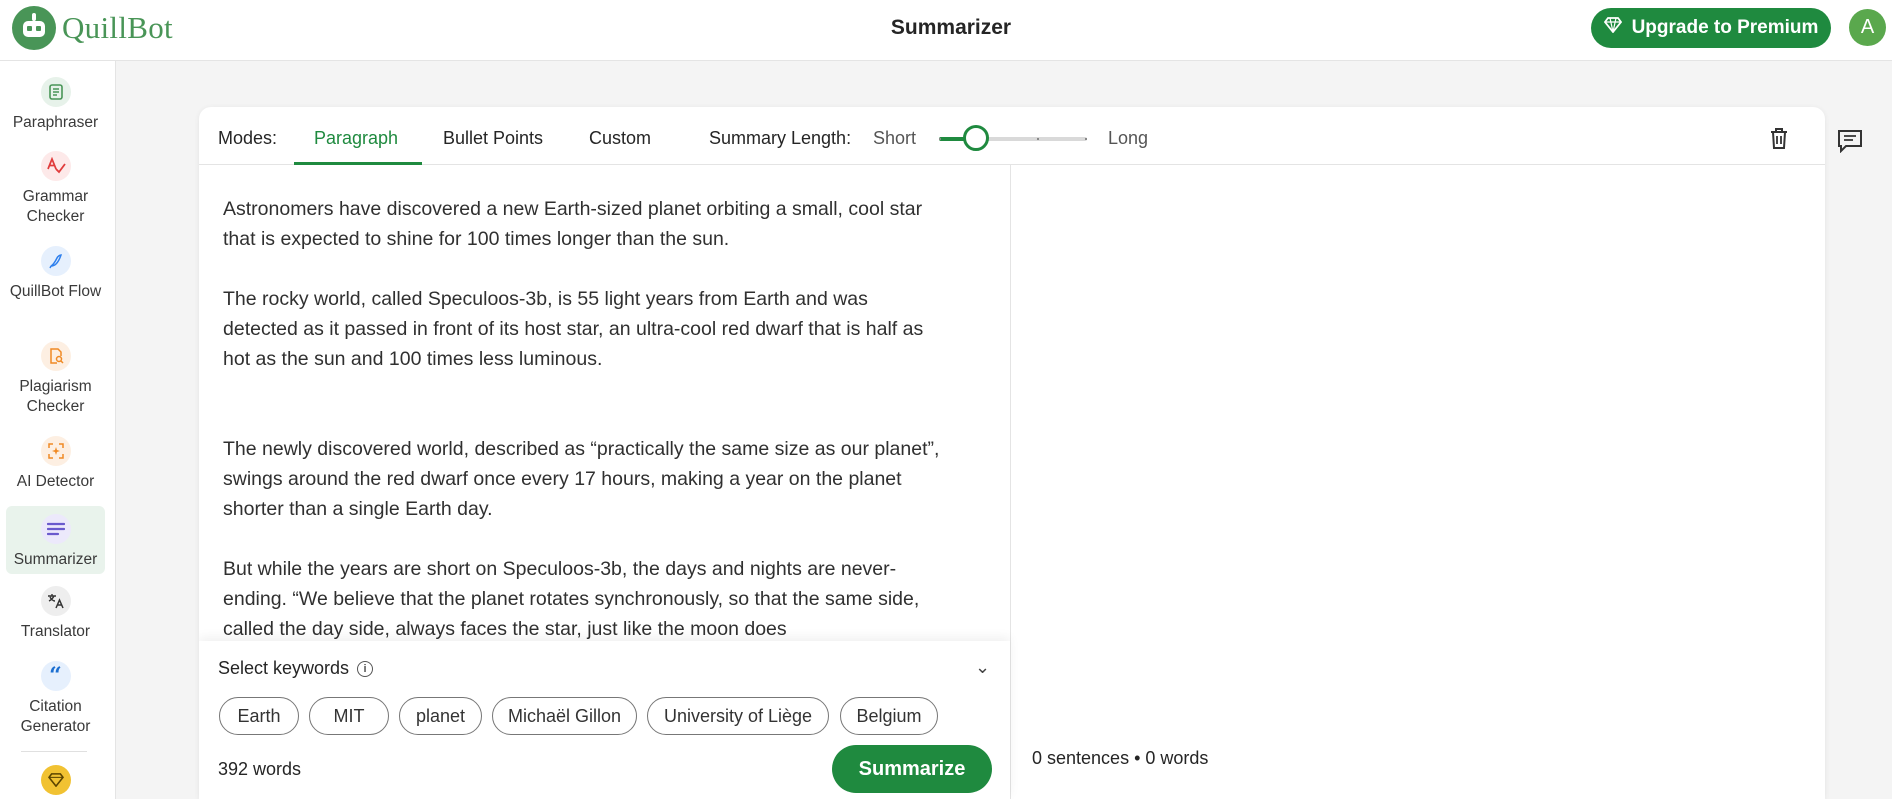  I want to click on sidebar-item-label: Summarizer, so click(55, 559).